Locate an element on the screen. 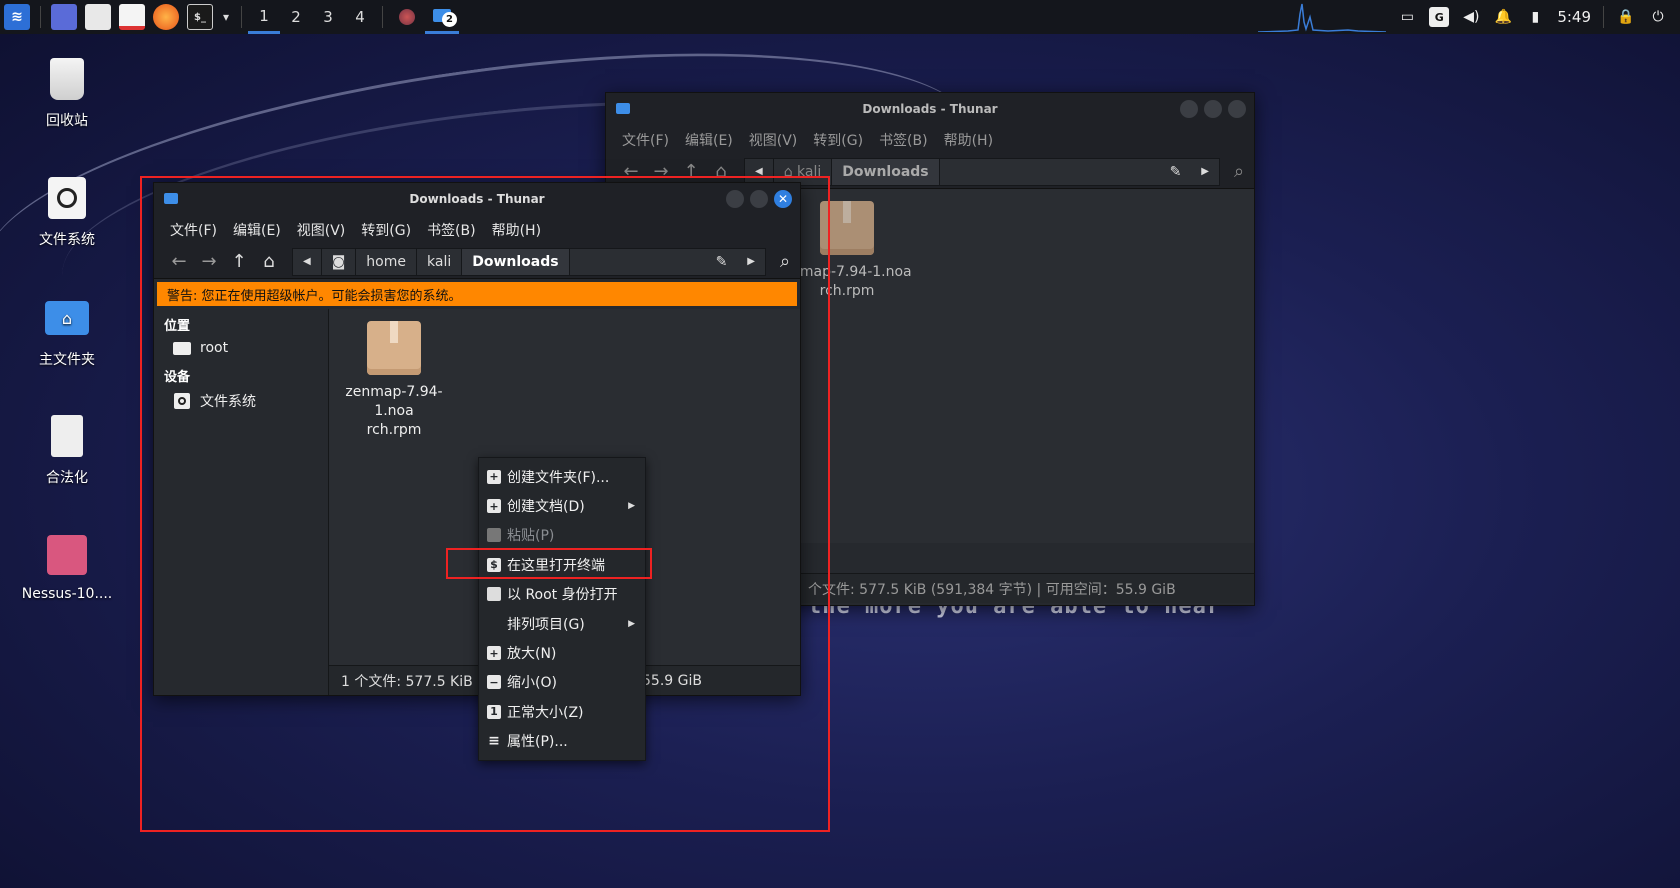 Image resolution: width=1680 pixels, height=888 pixels. document-icon is located at coordinates (67, 436).